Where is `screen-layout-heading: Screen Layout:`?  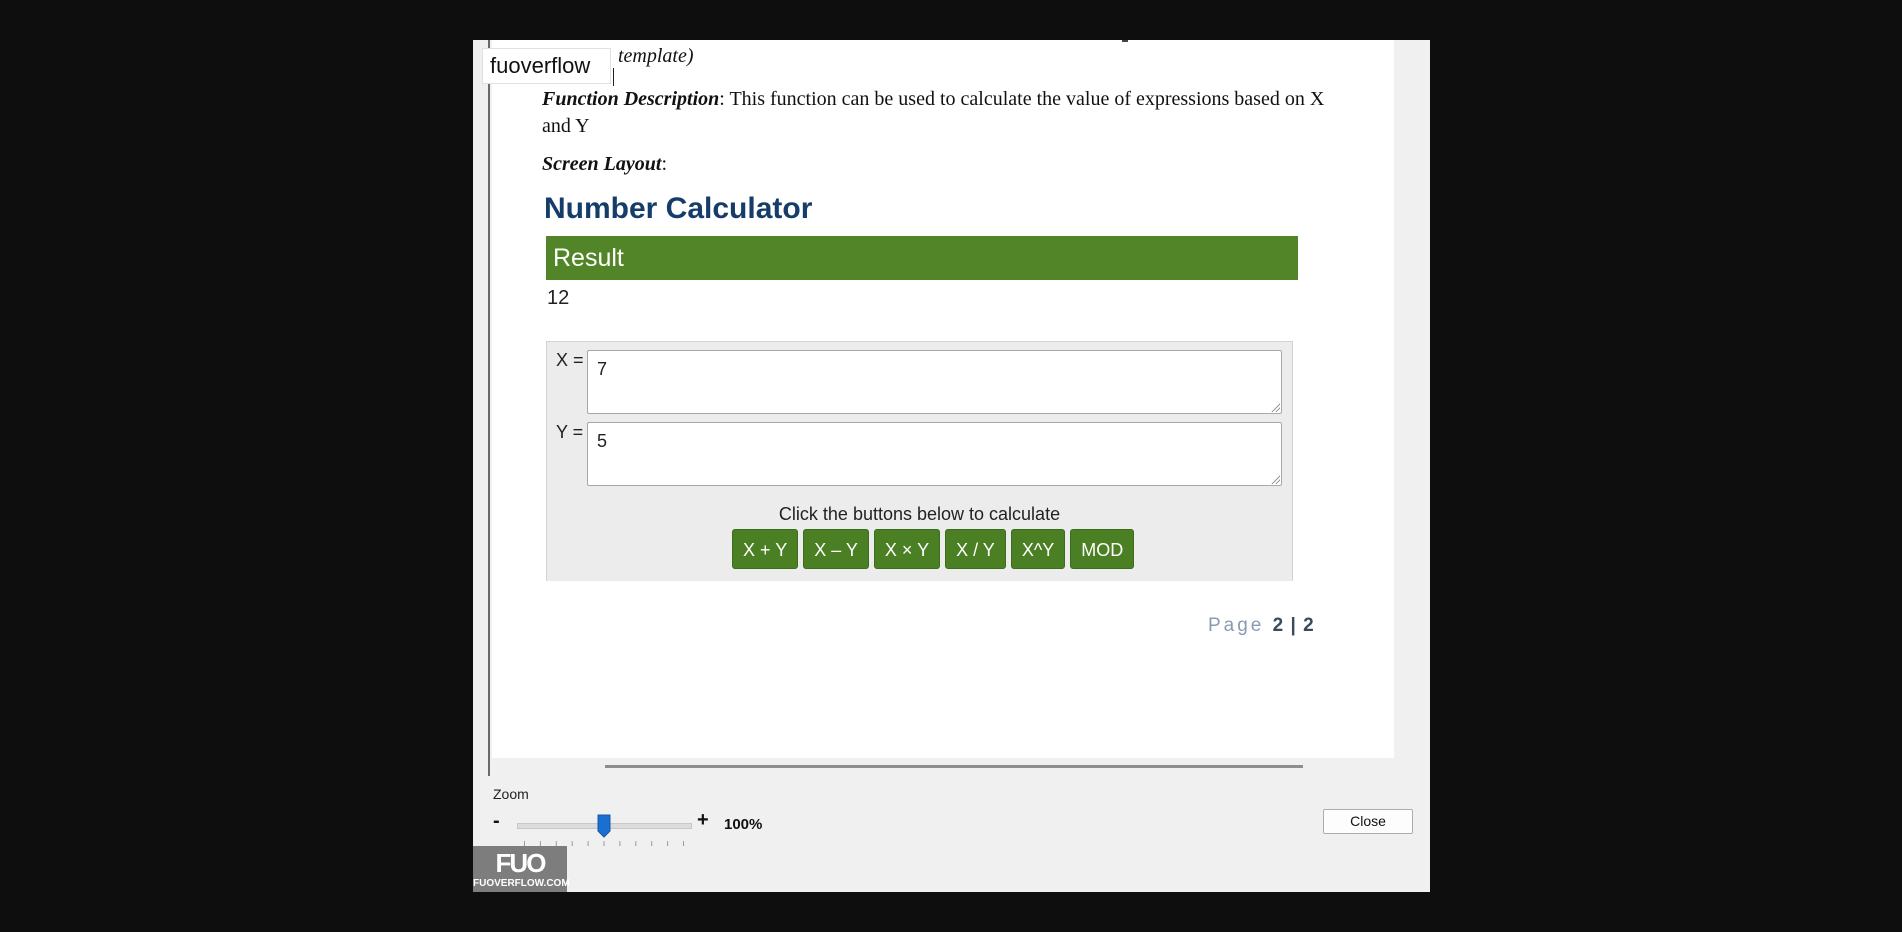
screen-layout-heading: Screen Layout: is located at coordinates (604, 164).